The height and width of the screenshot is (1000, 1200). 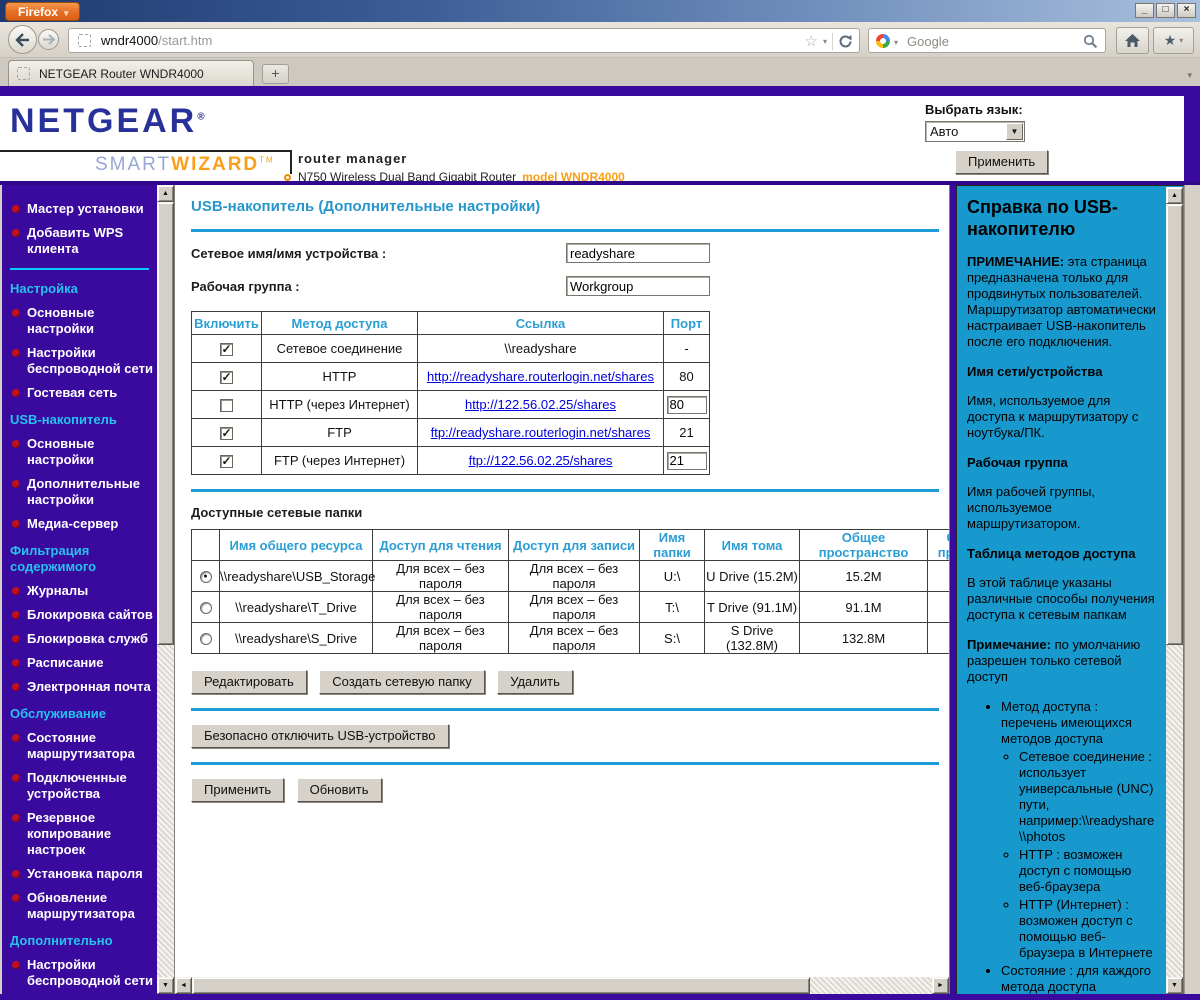 I want to click on workgroup-input, so click(x=638, y=286).